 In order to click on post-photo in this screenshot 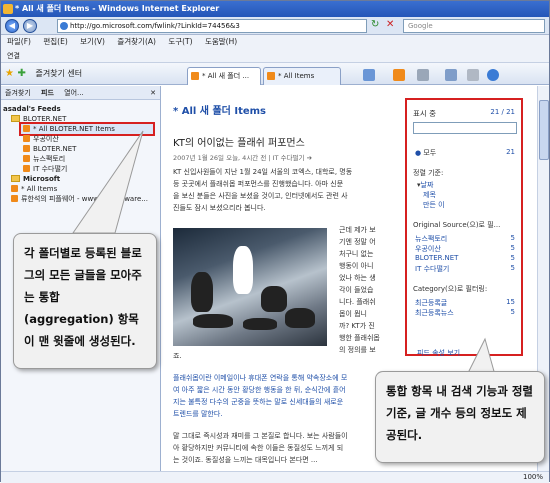, I will do `click(250, 287)`.